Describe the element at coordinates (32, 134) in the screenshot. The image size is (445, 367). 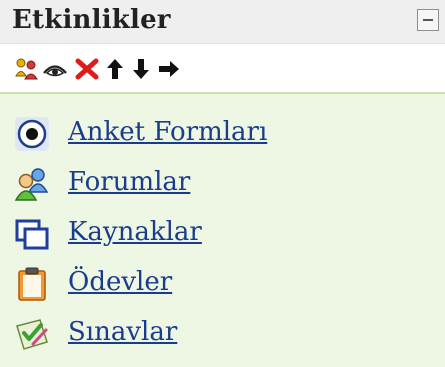
I see `choice-icon` at that location.